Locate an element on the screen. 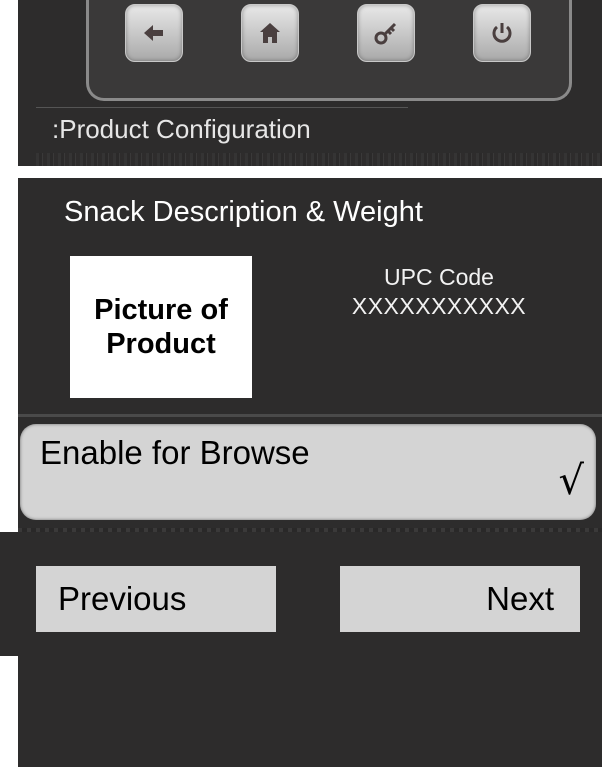 This screenshot has width=602, height=767. home-button is located at coordinates (270, 33).